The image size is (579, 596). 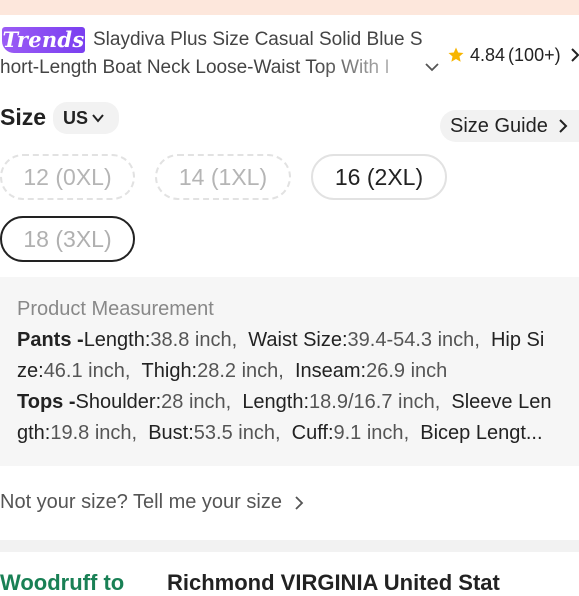 What do you see at coordinates (312, 433) in the screenshot?
I see `measure-key: Cuff:` at bounding box center [312, 433].